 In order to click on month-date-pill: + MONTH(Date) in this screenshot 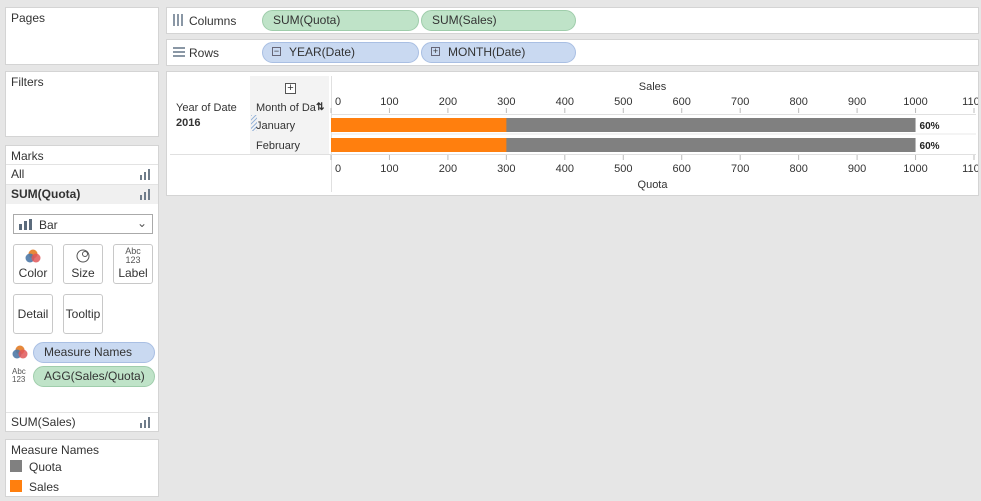, I will do `click(498, 52)`.